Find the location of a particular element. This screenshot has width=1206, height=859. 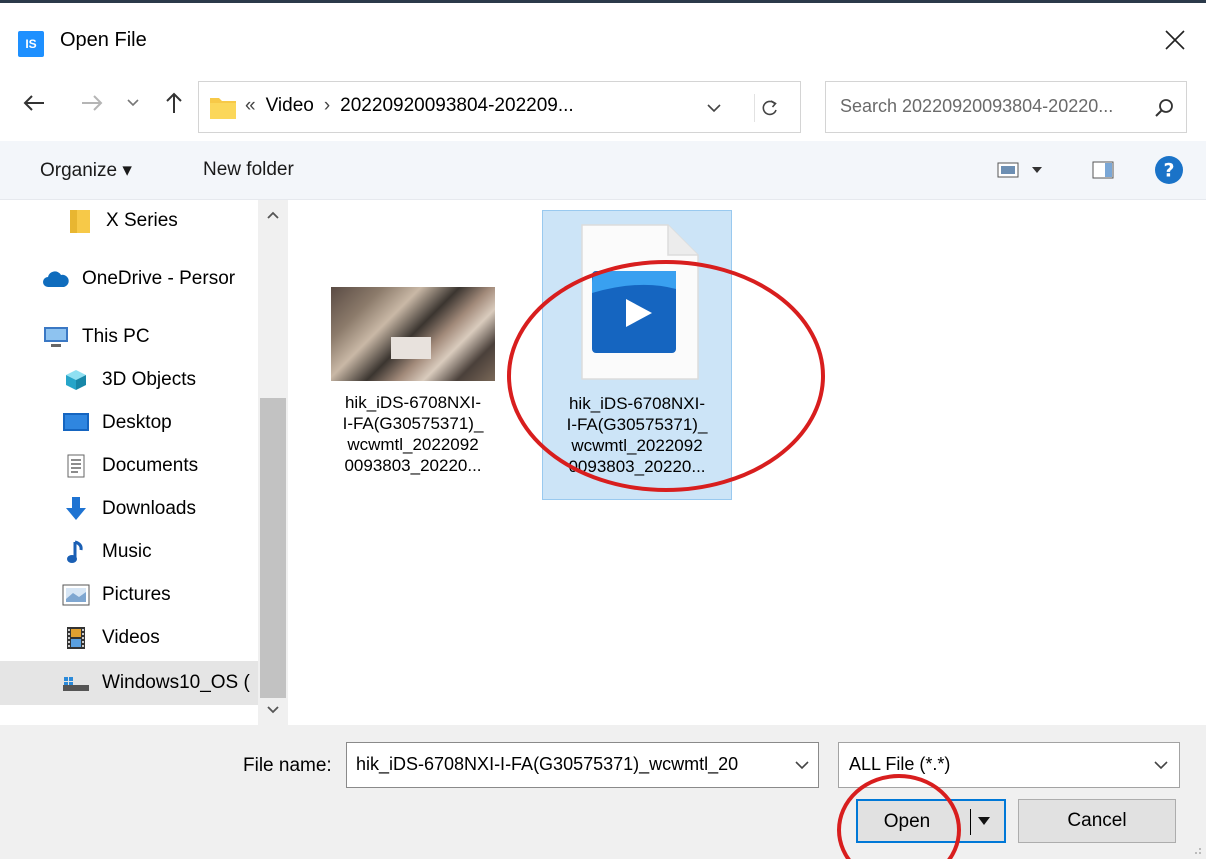

sidebar-item-x-series: X Series is located at coordinates (129, 221).